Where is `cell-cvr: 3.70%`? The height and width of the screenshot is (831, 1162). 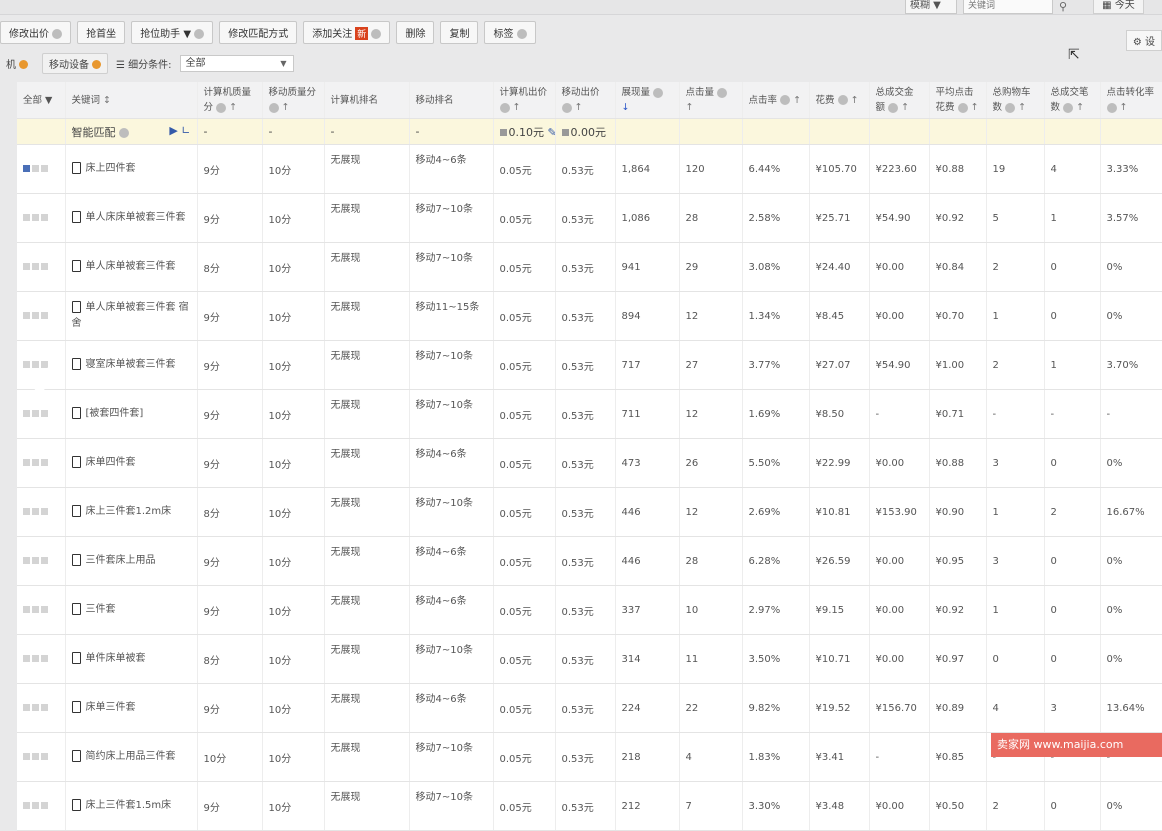 cell-cvr: 3.70% is located at coordinates (1131, 365).